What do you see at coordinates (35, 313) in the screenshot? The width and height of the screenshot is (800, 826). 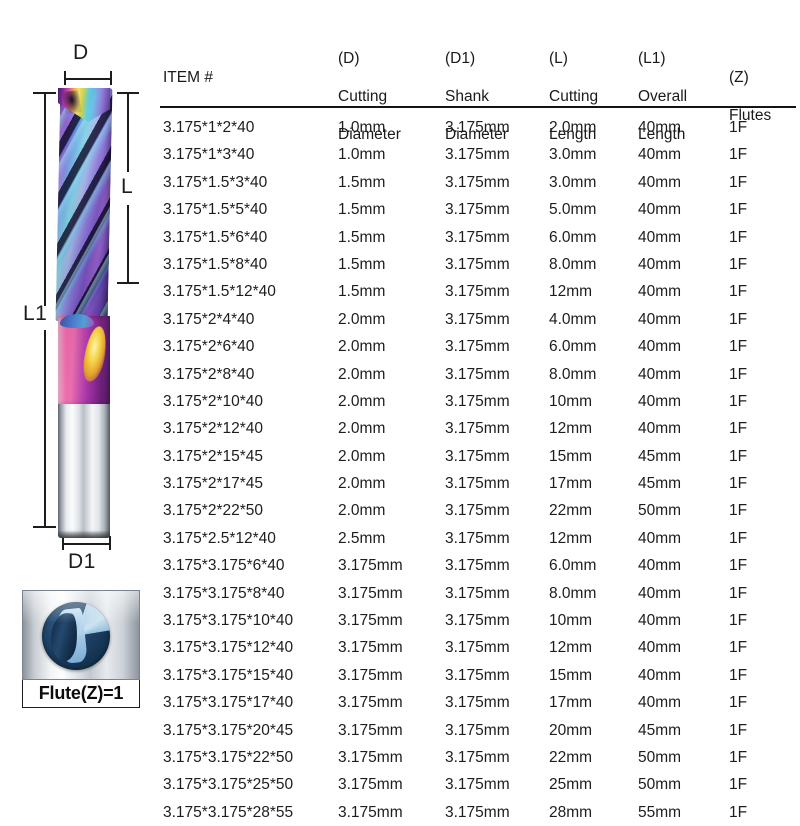 I see `dimension-label-L1: L1` at bounding box center [35, 313].